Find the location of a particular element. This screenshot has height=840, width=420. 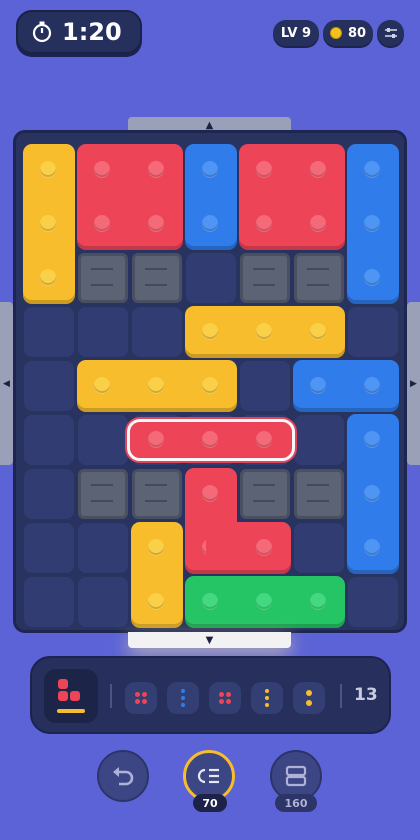

current-piece-slot is located at coordinates (71, 696).